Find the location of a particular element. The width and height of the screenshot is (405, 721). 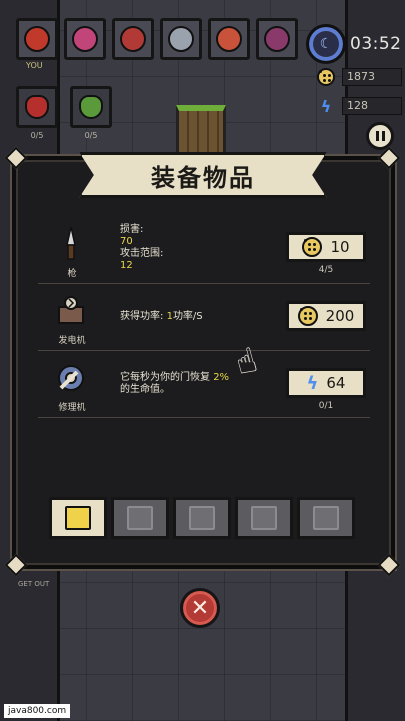

machine-icon is located at coordinates (140, 518).